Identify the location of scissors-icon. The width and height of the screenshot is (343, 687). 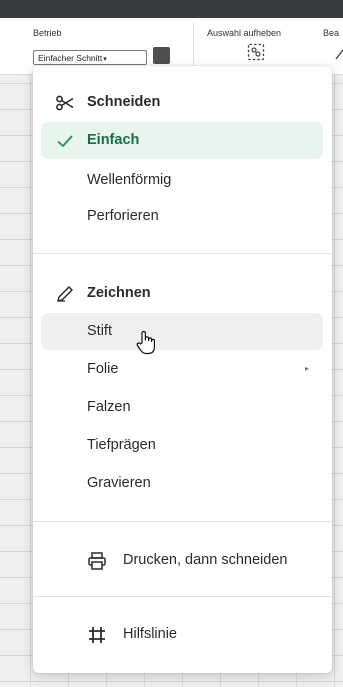
(65, 103).